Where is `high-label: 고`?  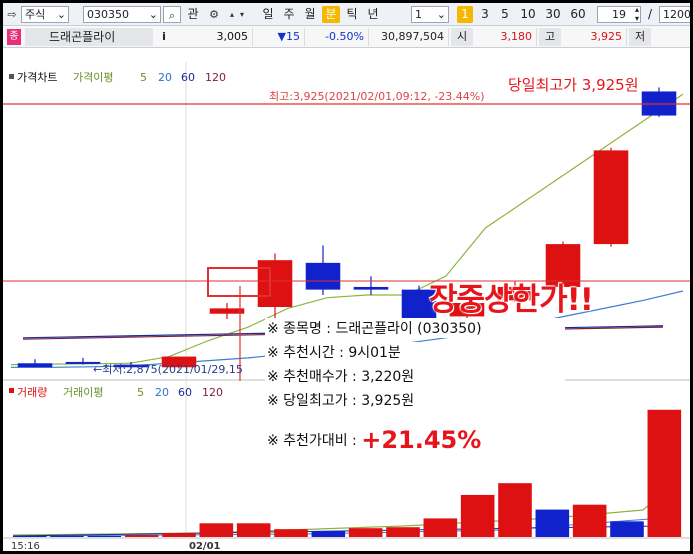 high-label: 고 is located at coordinates (550, 37).